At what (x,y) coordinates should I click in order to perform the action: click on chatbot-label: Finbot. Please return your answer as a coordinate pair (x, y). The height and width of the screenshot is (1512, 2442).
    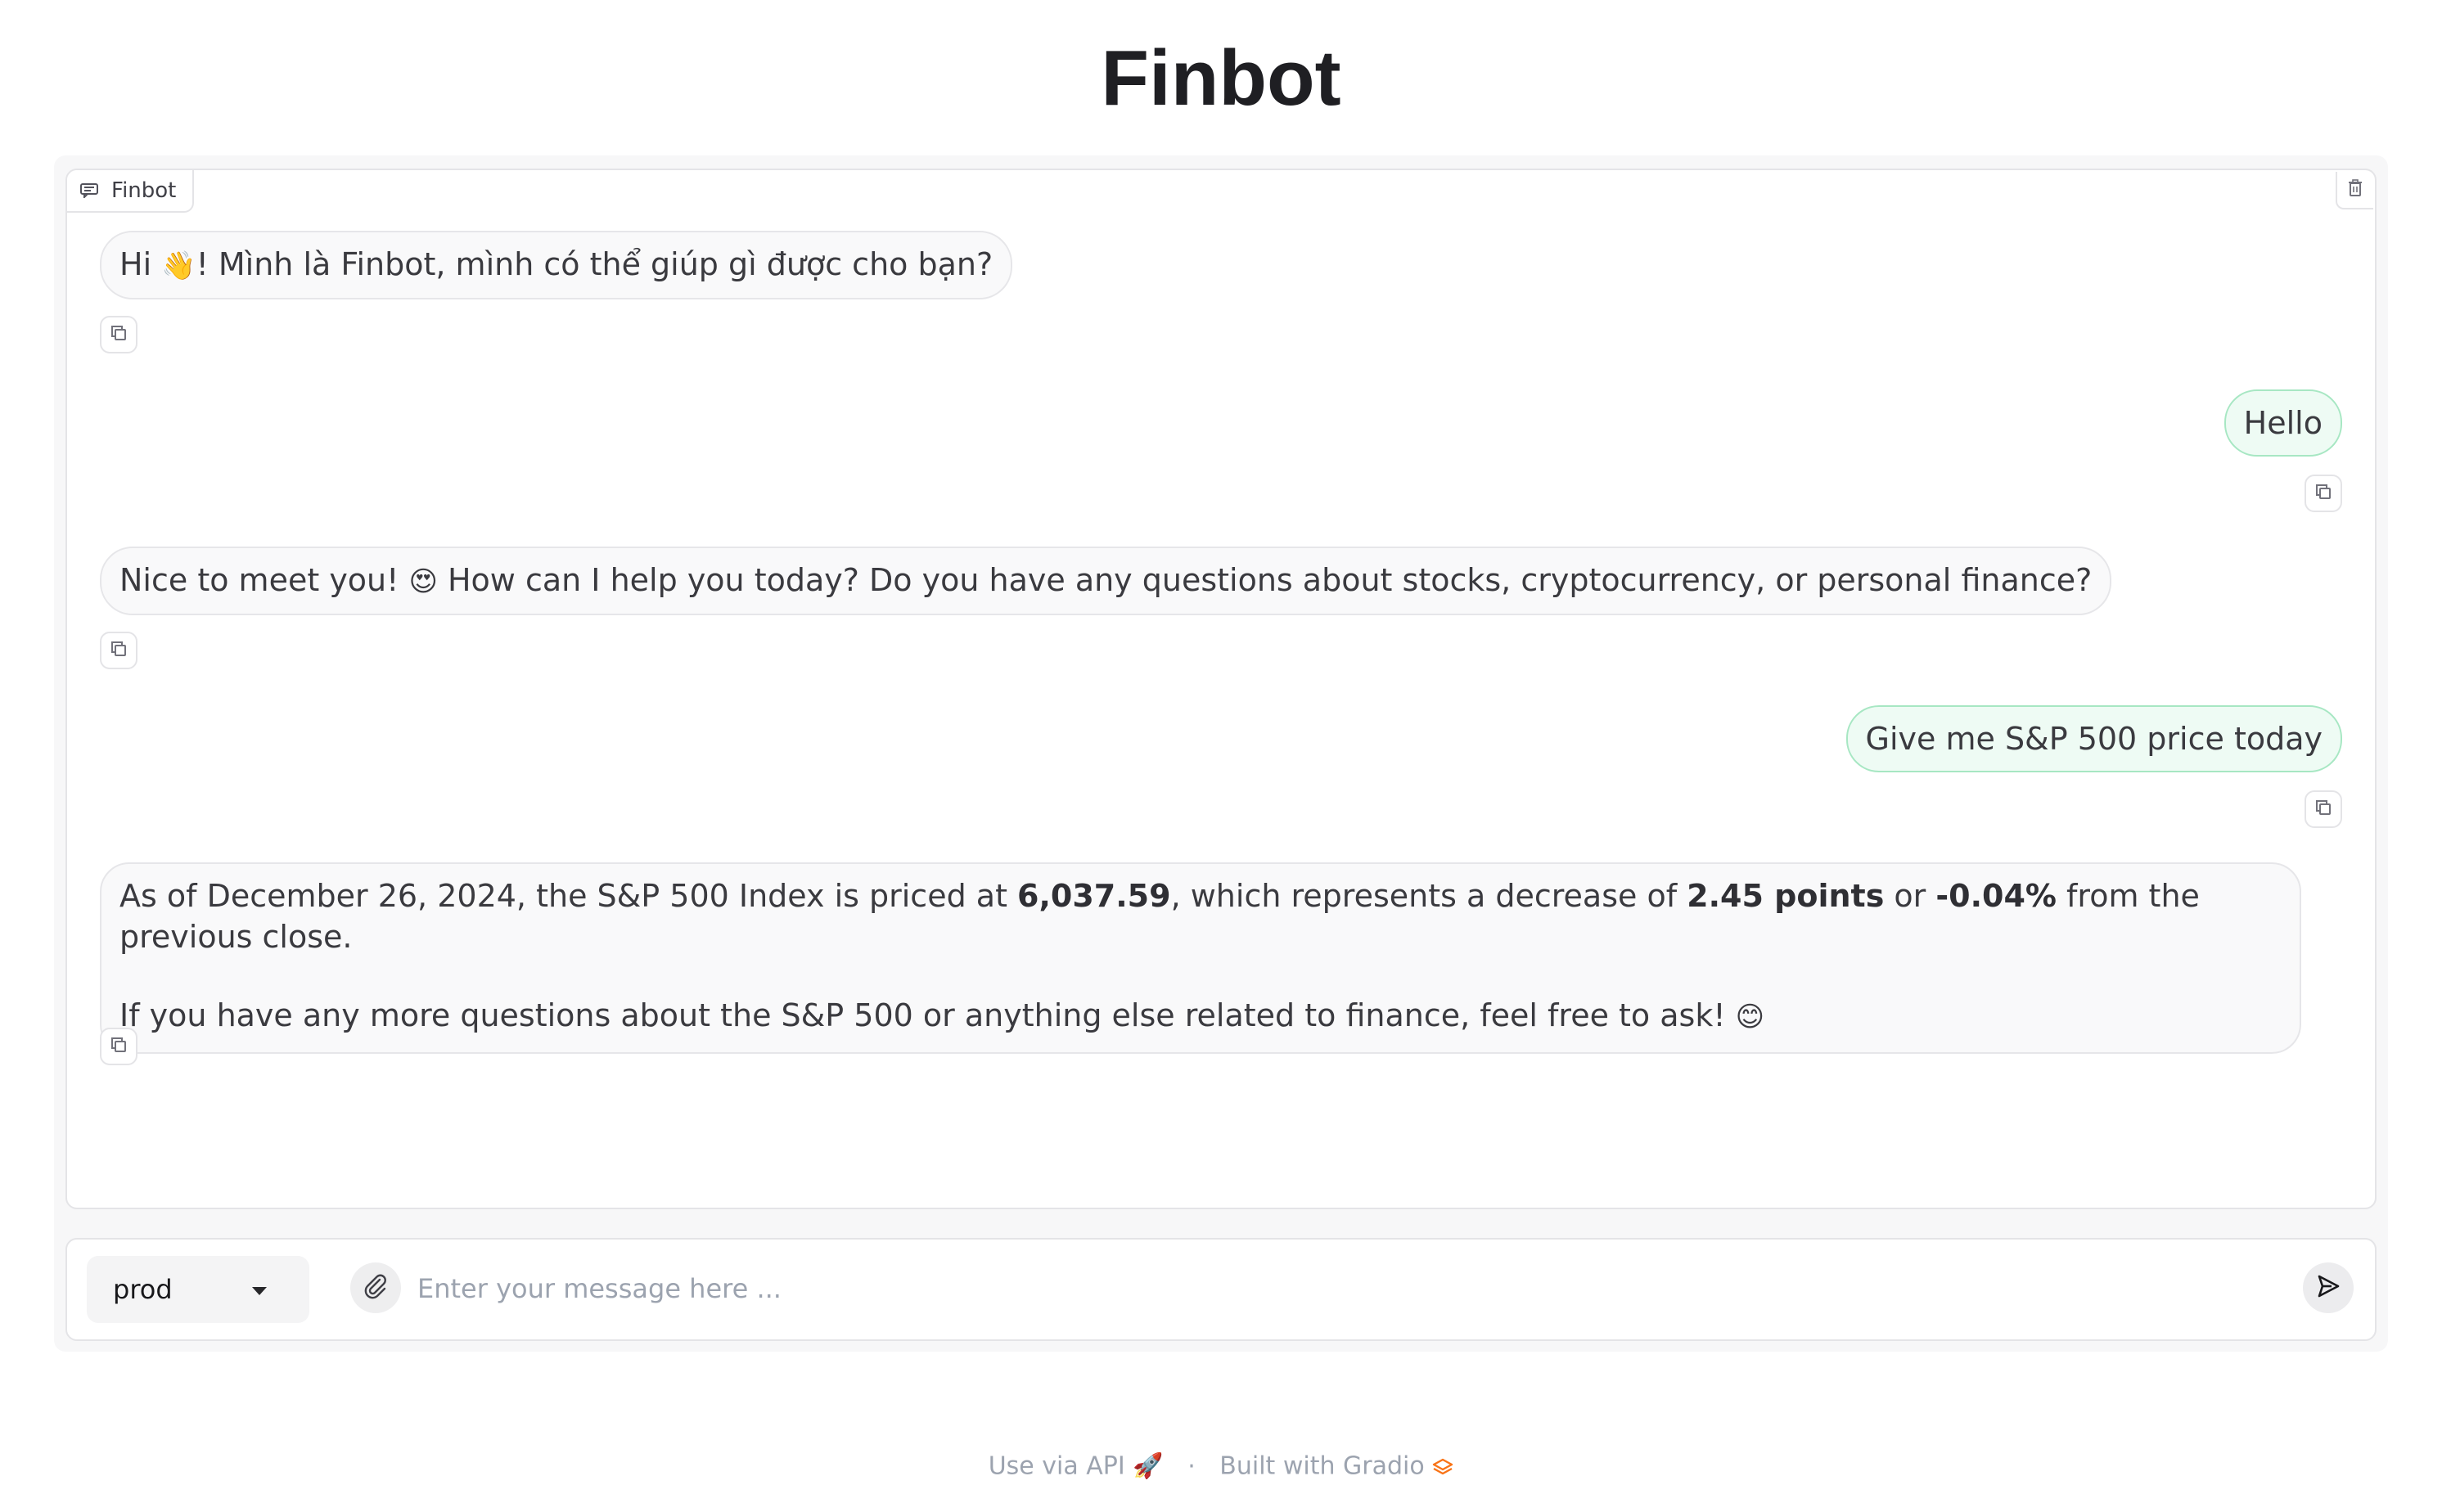
    Looking at the image, I should click on (131, 192).